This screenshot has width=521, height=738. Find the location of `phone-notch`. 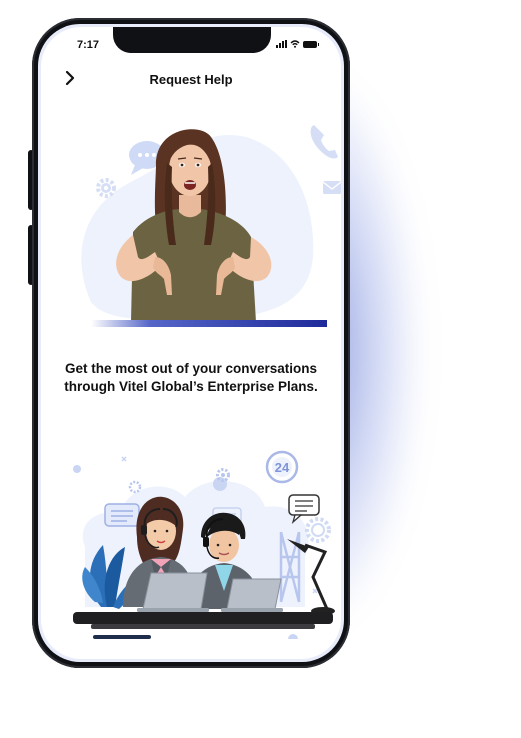

phone-notch is located at coordinates (192, 40).